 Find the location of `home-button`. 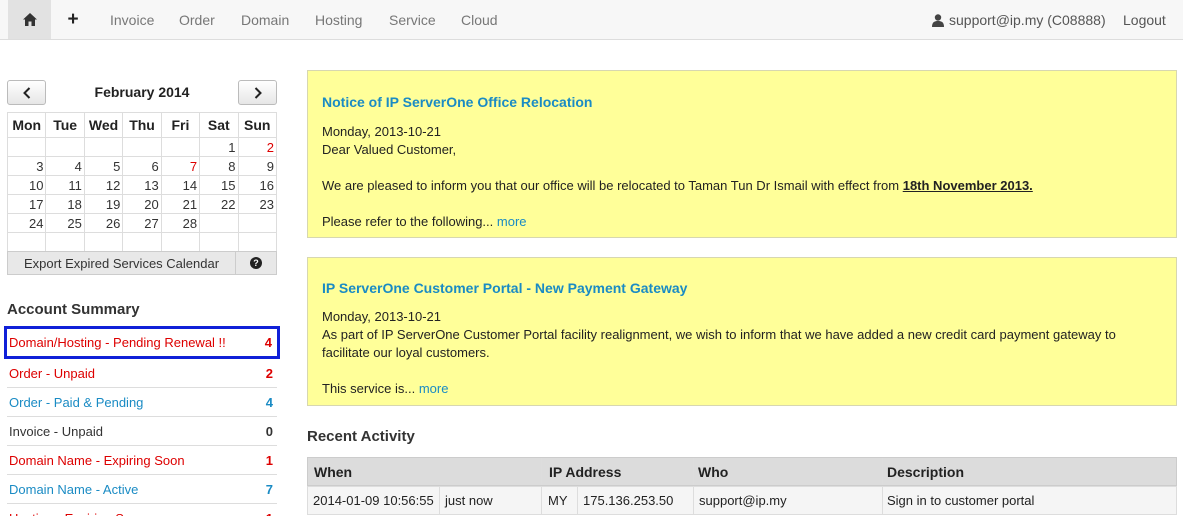

home-button is located at coordinates (29, 19).